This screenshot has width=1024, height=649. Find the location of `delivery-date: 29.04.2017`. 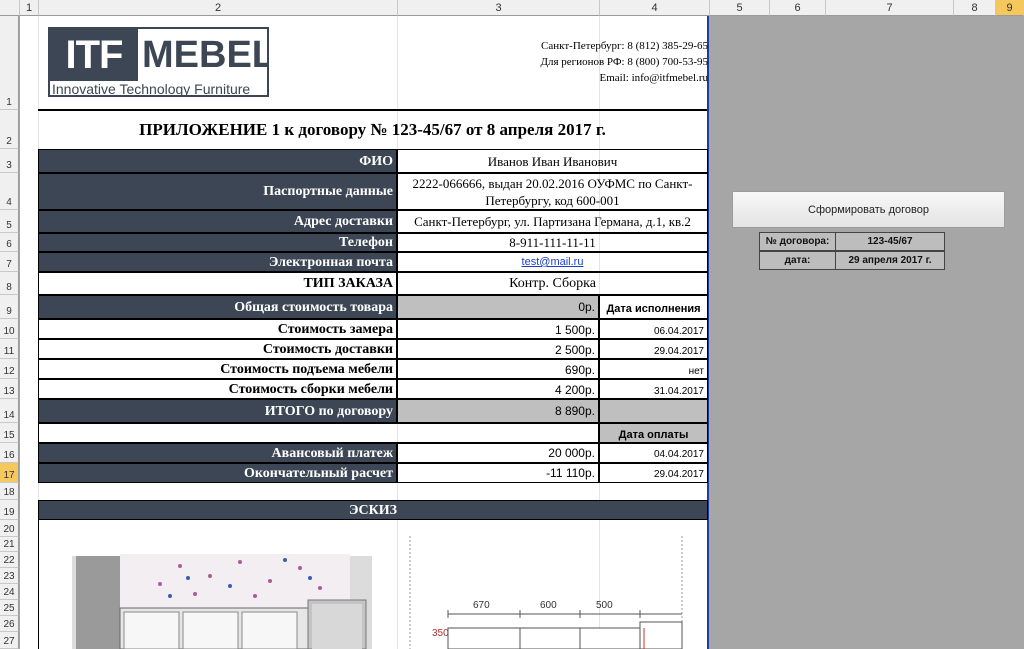

delivery-date: 29.04.2017 is located at coordinates (653, 349).